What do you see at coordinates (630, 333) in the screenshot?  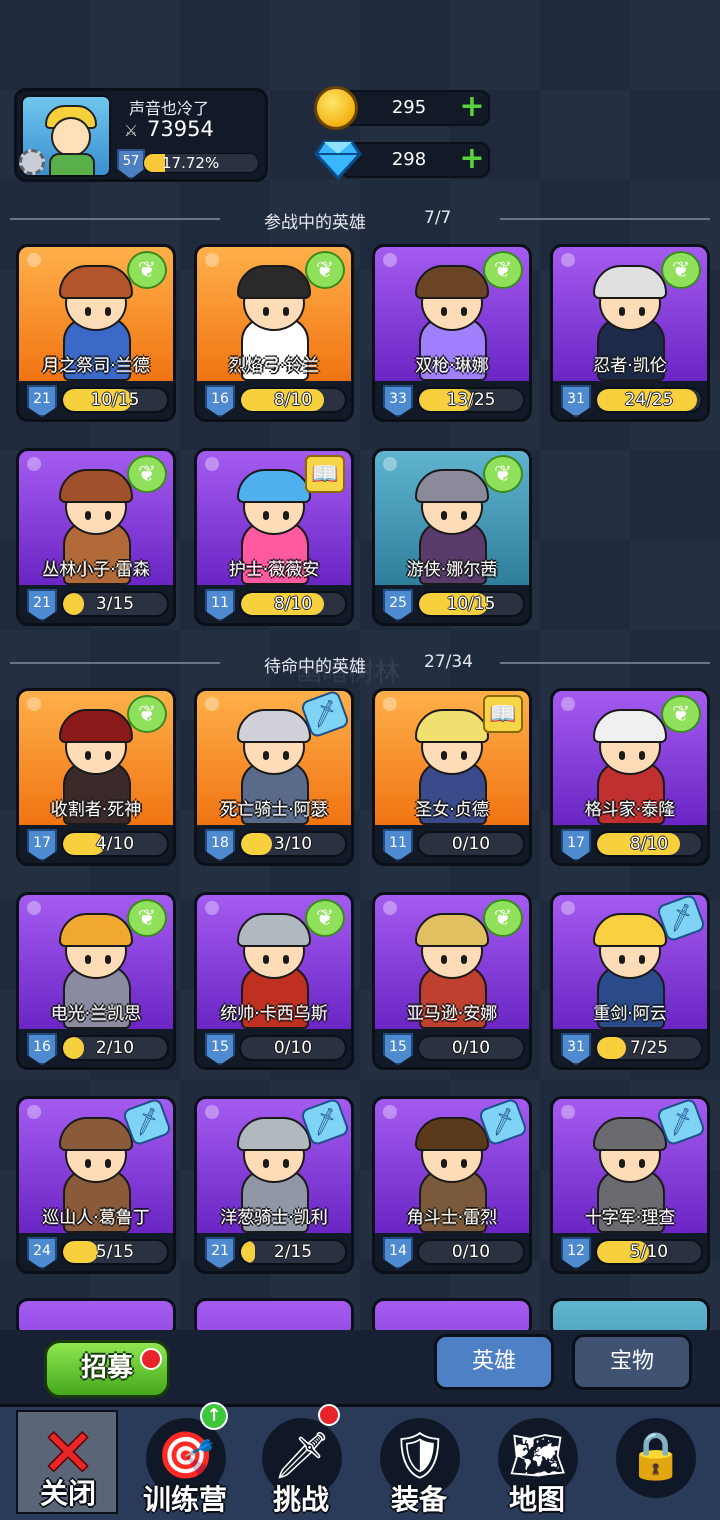 I see `hero-card: ❦ 忍者·凯伦 31 24/25` at bounding box center [630, 333].